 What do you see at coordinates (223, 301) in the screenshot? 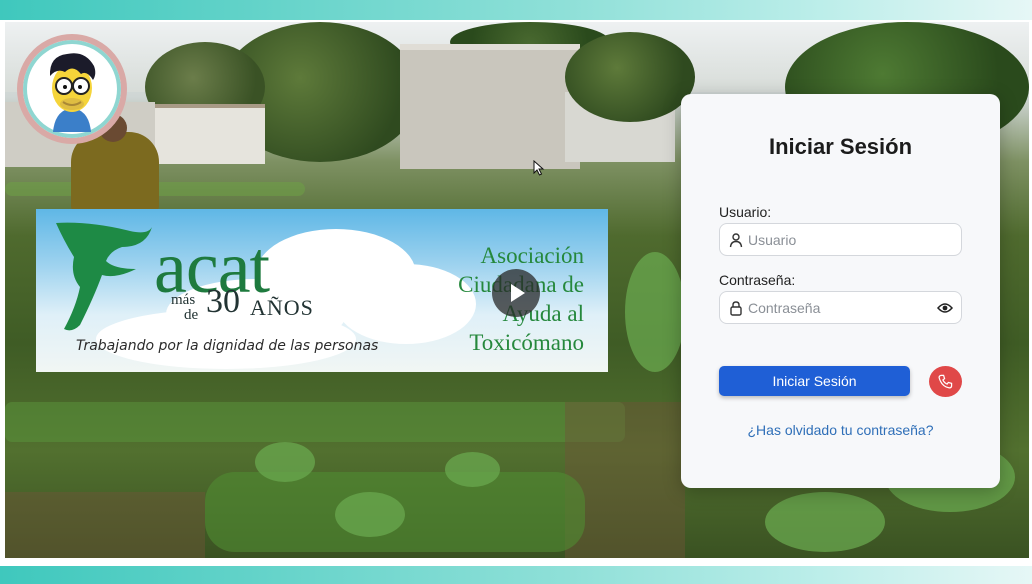
I see `logo-years-number: 30` at bounding box center [223, 301].